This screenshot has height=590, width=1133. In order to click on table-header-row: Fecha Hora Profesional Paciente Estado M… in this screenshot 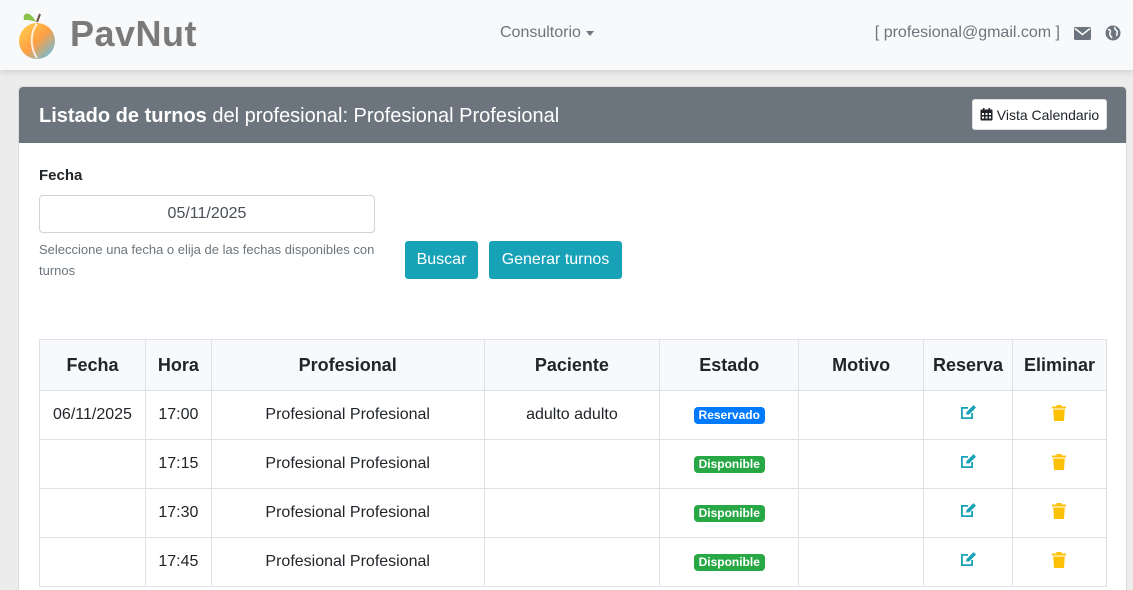, I will do `click(573, 365)`.